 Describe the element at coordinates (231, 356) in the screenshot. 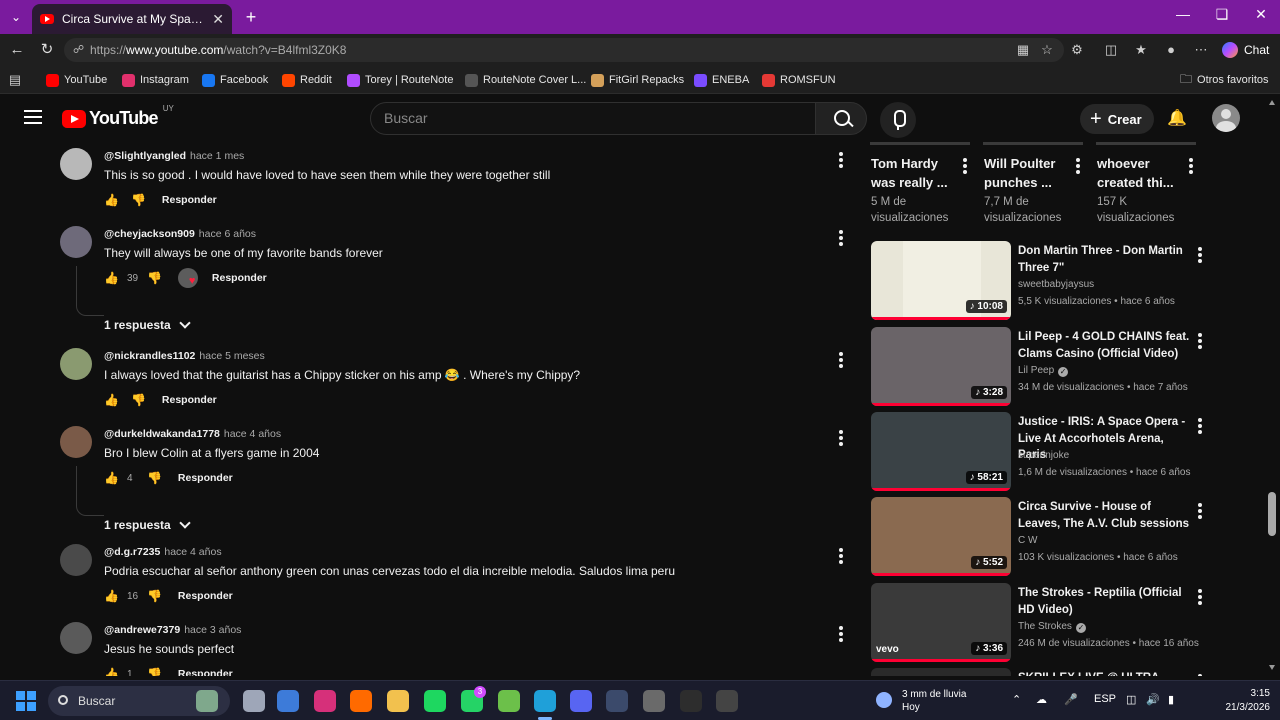

I see `comment-time: hace 5 meses` at that location.